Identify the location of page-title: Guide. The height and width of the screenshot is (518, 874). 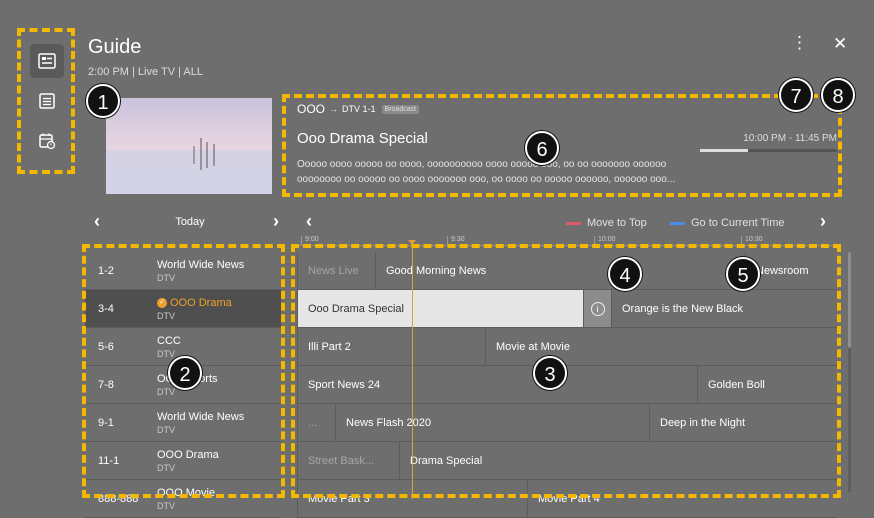
(115, 47).